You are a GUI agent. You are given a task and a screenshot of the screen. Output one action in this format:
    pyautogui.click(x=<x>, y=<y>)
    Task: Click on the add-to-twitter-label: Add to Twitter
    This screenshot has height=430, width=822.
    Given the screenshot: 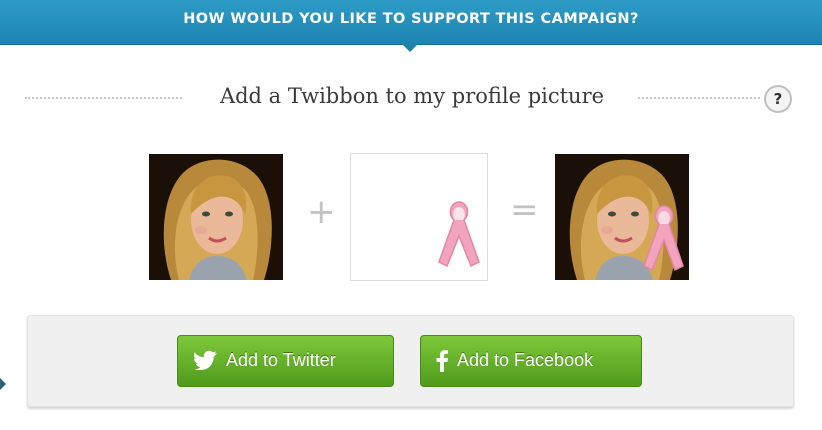 What is the action you would take?
    pyautogui.click(x=281, y=360)
    